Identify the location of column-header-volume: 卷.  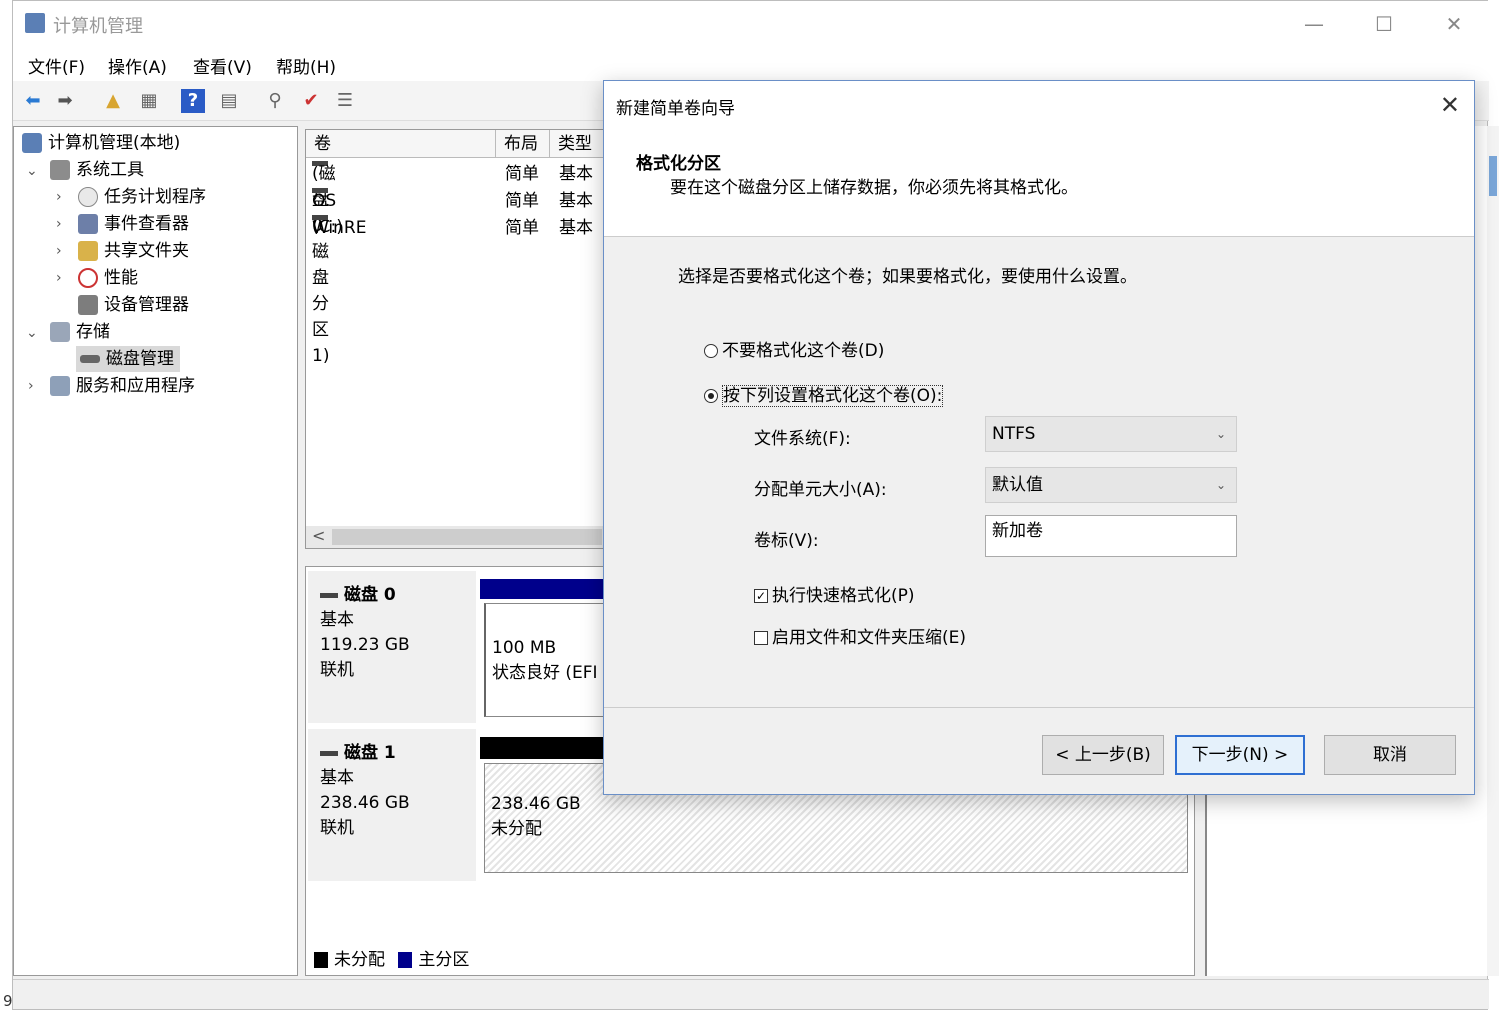
(401, 144).